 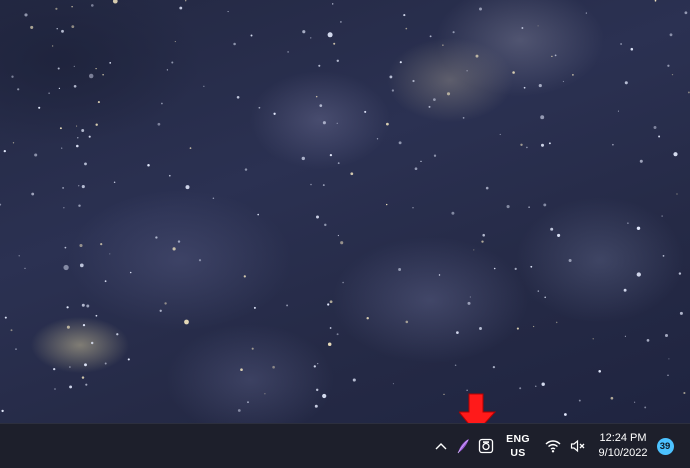 I want to click on speaker-muted-icon, so click(x=578, y=446).